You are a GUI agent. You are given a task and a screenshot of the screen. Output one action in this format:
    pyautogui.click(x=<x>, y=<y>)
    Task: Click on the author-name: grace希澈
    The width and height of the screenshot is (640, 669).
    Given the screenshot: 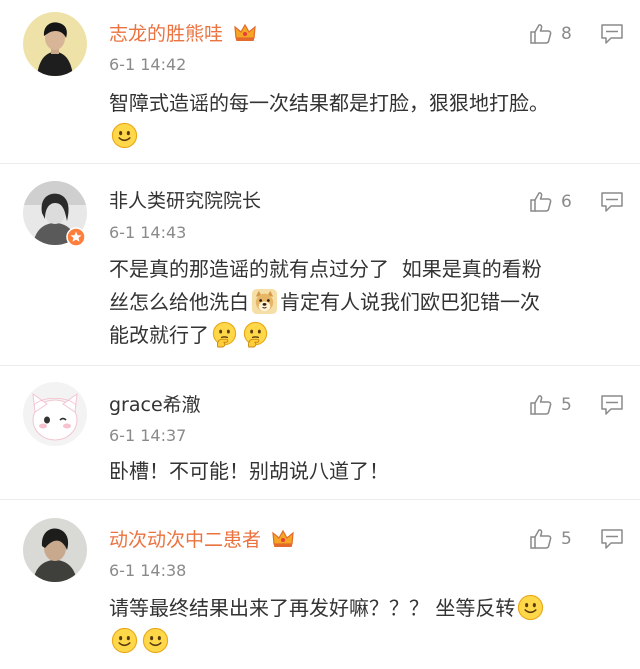 What is the action you would take?
    pyautogui.click(x=155, y=405)
    